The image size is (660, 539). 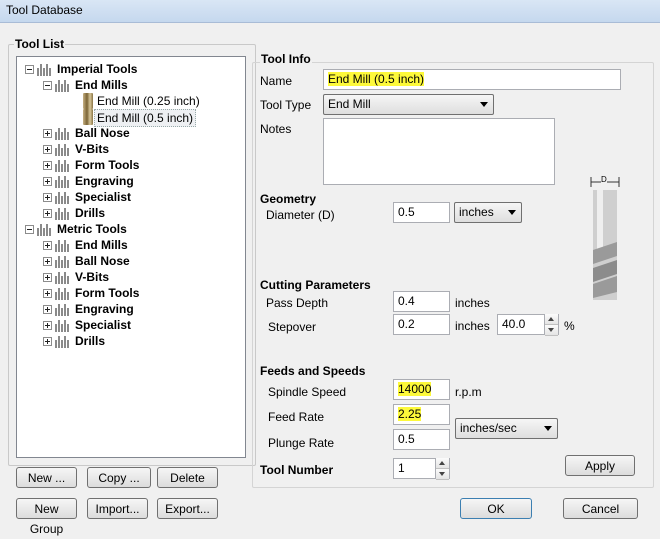 I want to click on delete-button: Delete, so click(x=187, y=477).